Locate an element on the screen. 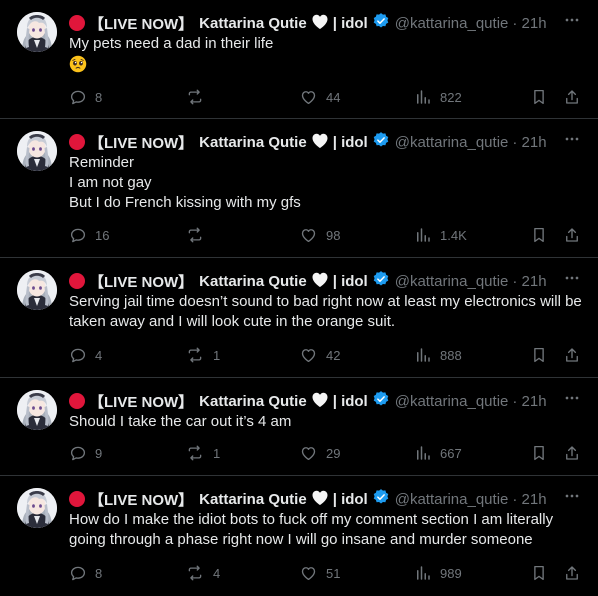  views-count: 667 is located at coordinates (451, 453).